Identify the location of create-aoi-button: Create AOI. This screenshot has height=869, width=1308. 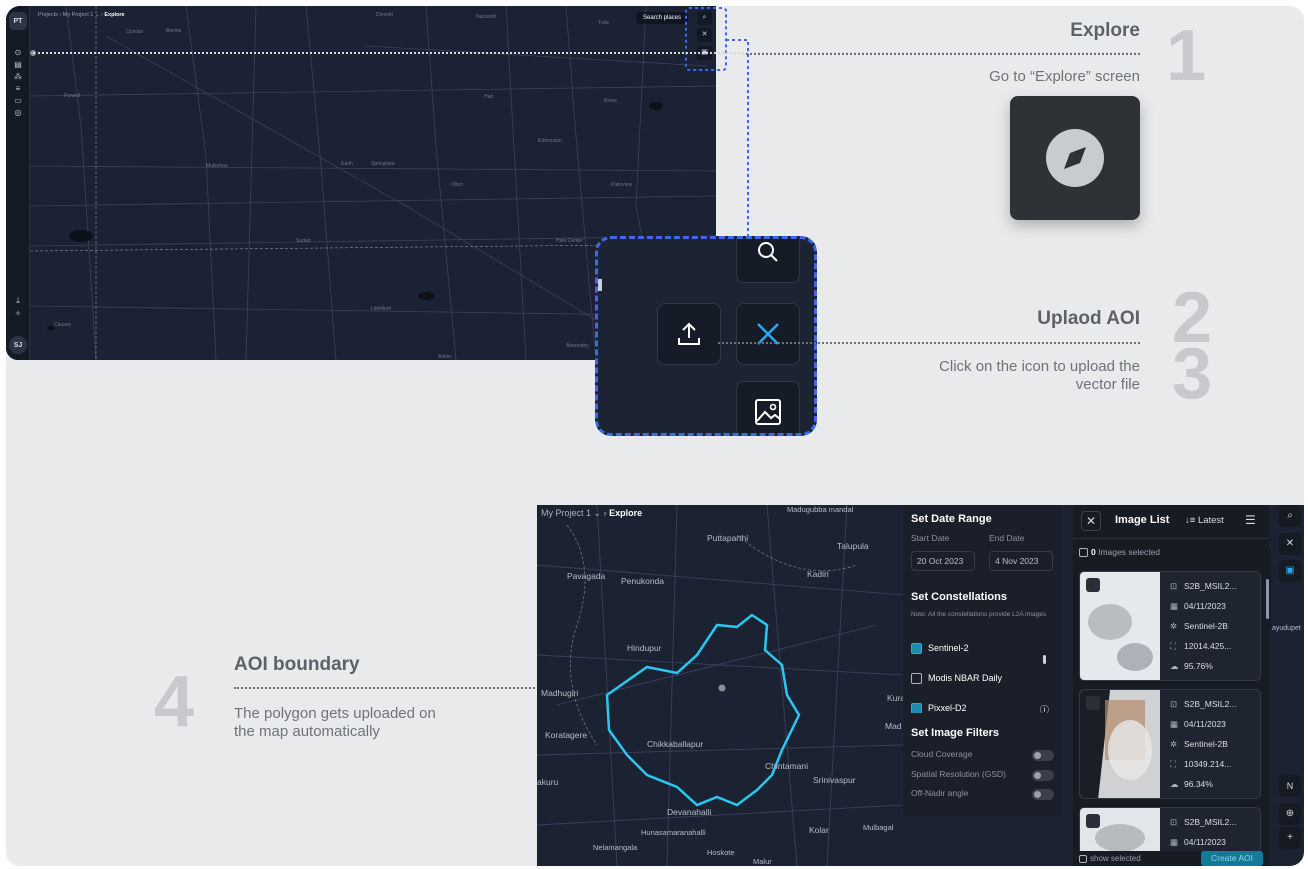
(1232, 858).